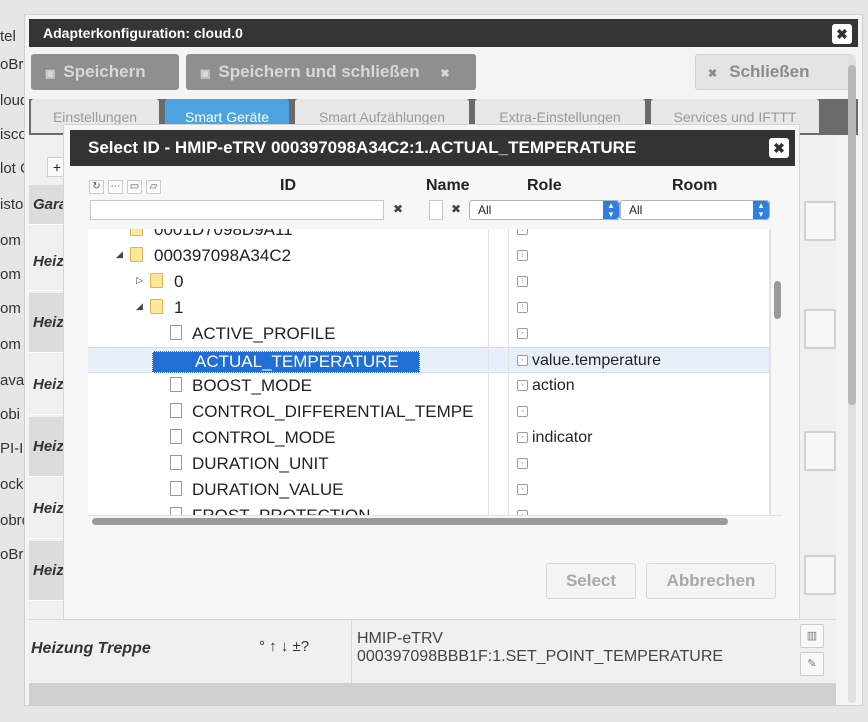 The width and height of the screenshot is (868, 722). Describe the element at coordinates (776, 372) in the screenshot. I see `tree-vertical-scrollbar` at that location.